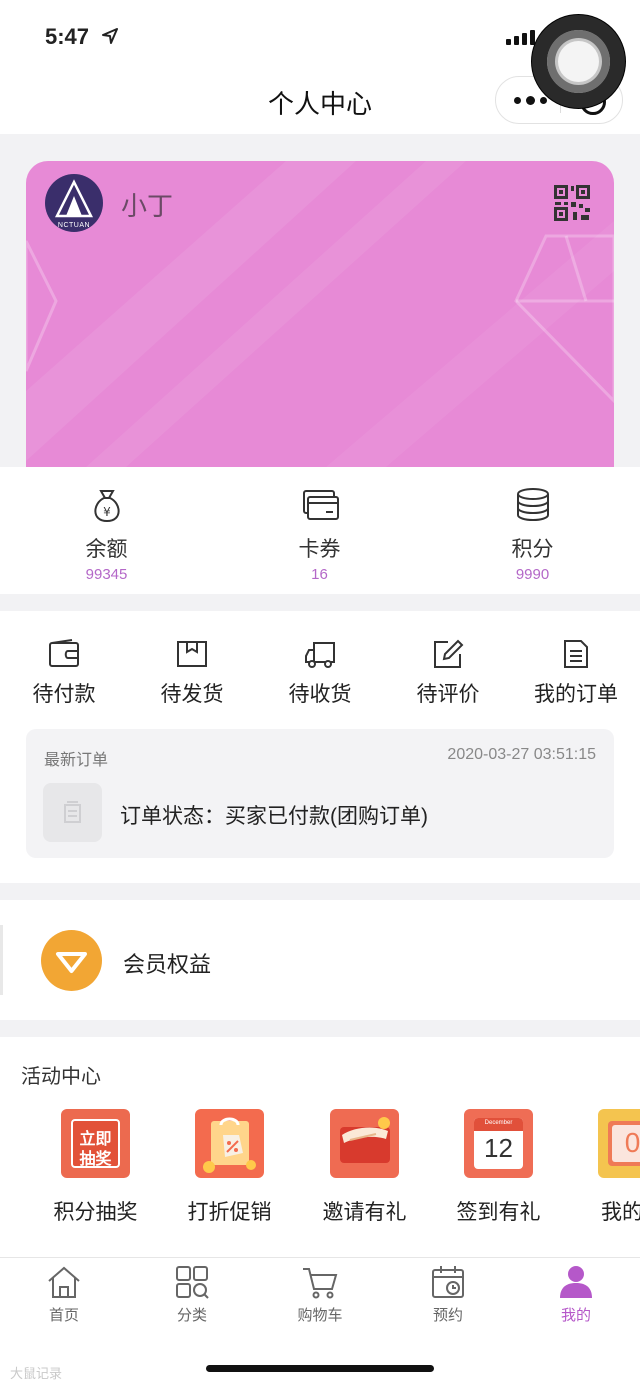  Describe the element at coordinates (620, 1212) in the screenshot. I see `activity-label: 我的团` at that location.